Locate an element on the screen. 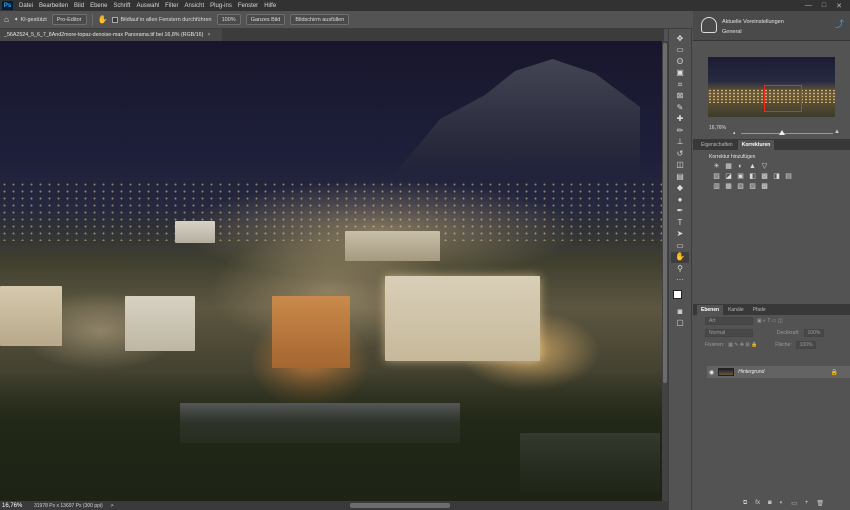 This screenshot has width=850, height=510. artboard-tool: ▭ is located at coordinates (680, 51).